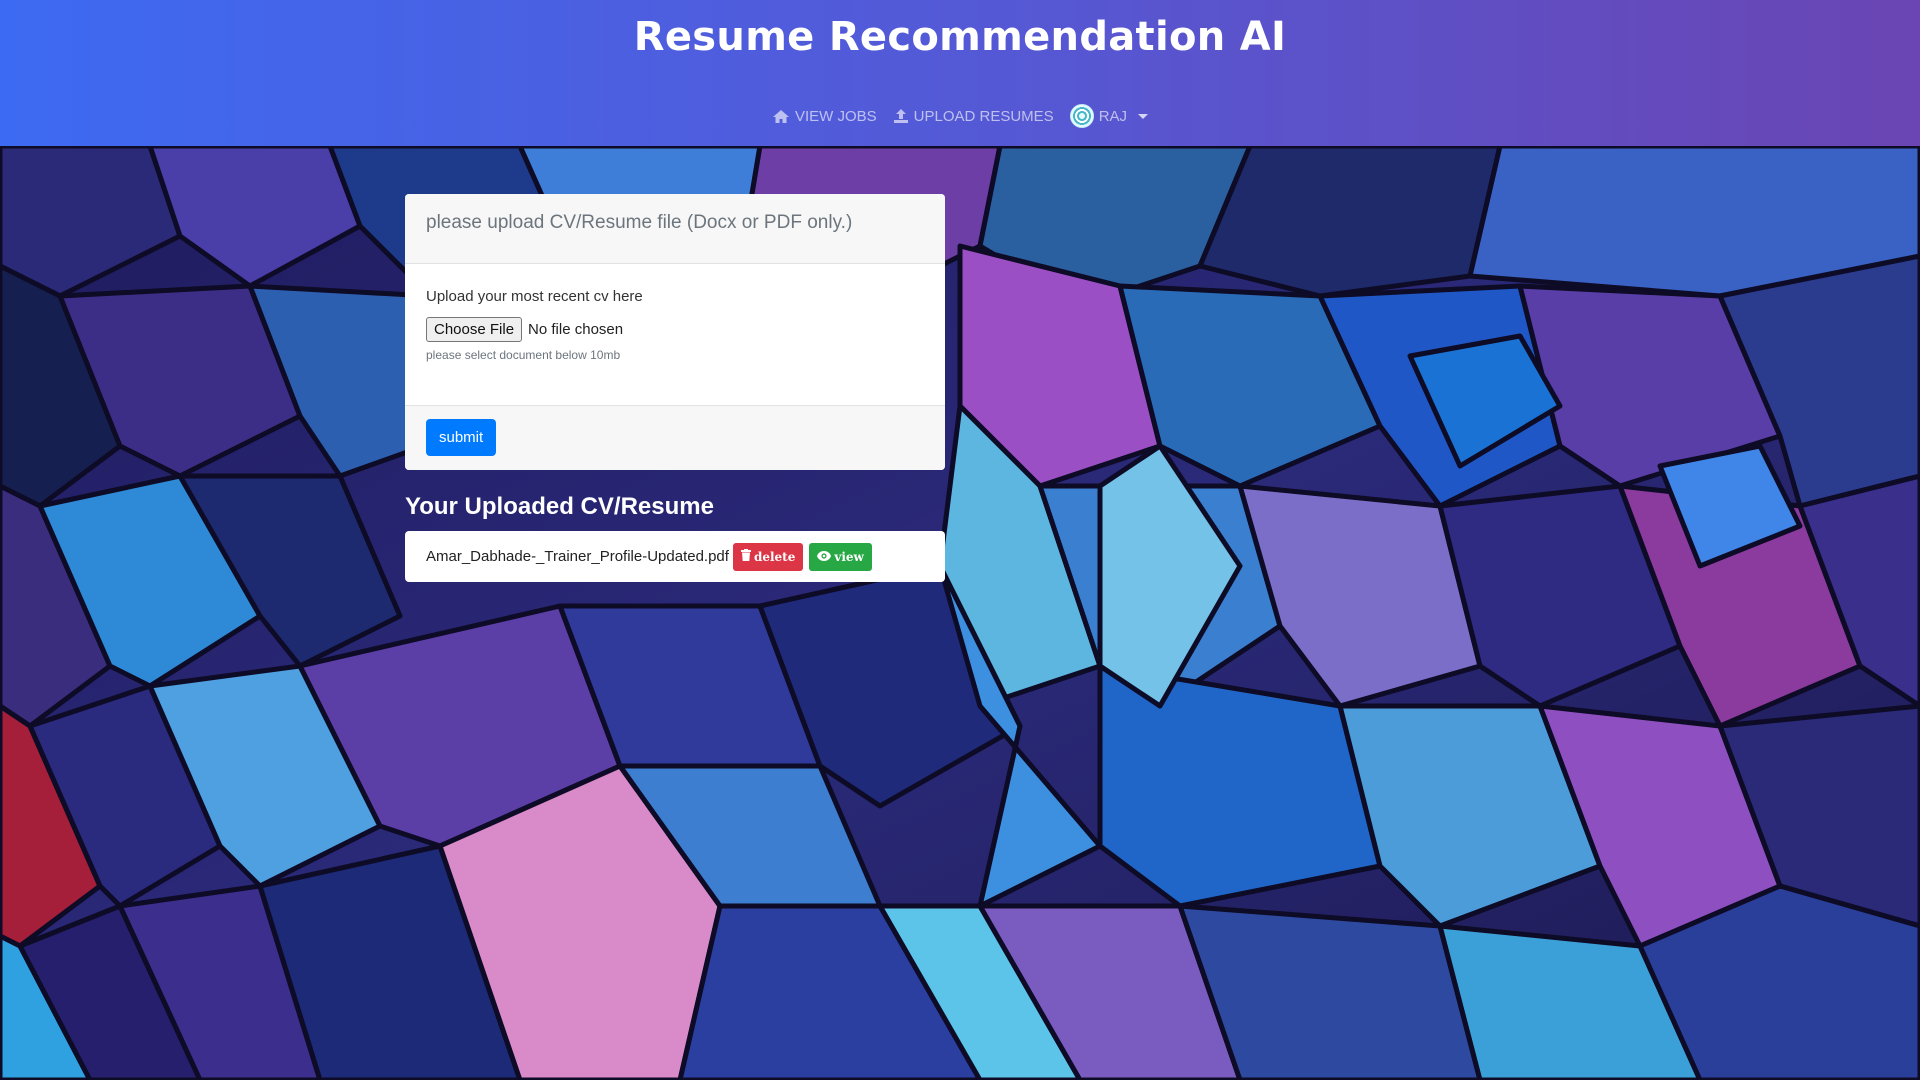 The height and width of the screenshot is (1080, 1920). I want to click on nav-upload-resumes-label: UPLOAD RESUMES, so click(983, 116).